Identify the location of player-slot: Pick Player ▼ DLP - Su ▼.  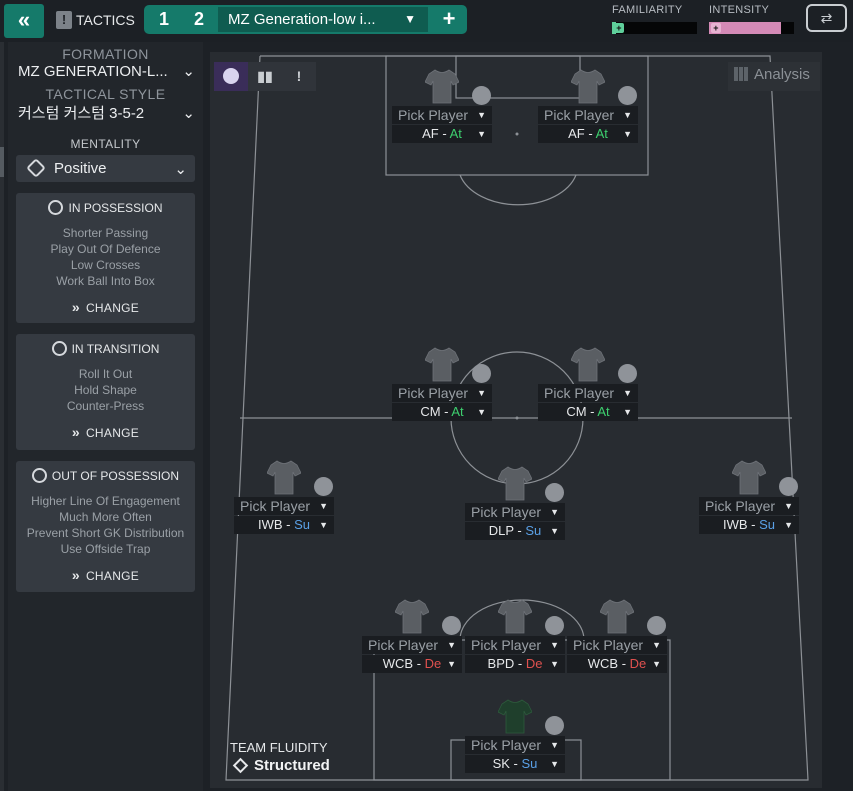
(515, 502).